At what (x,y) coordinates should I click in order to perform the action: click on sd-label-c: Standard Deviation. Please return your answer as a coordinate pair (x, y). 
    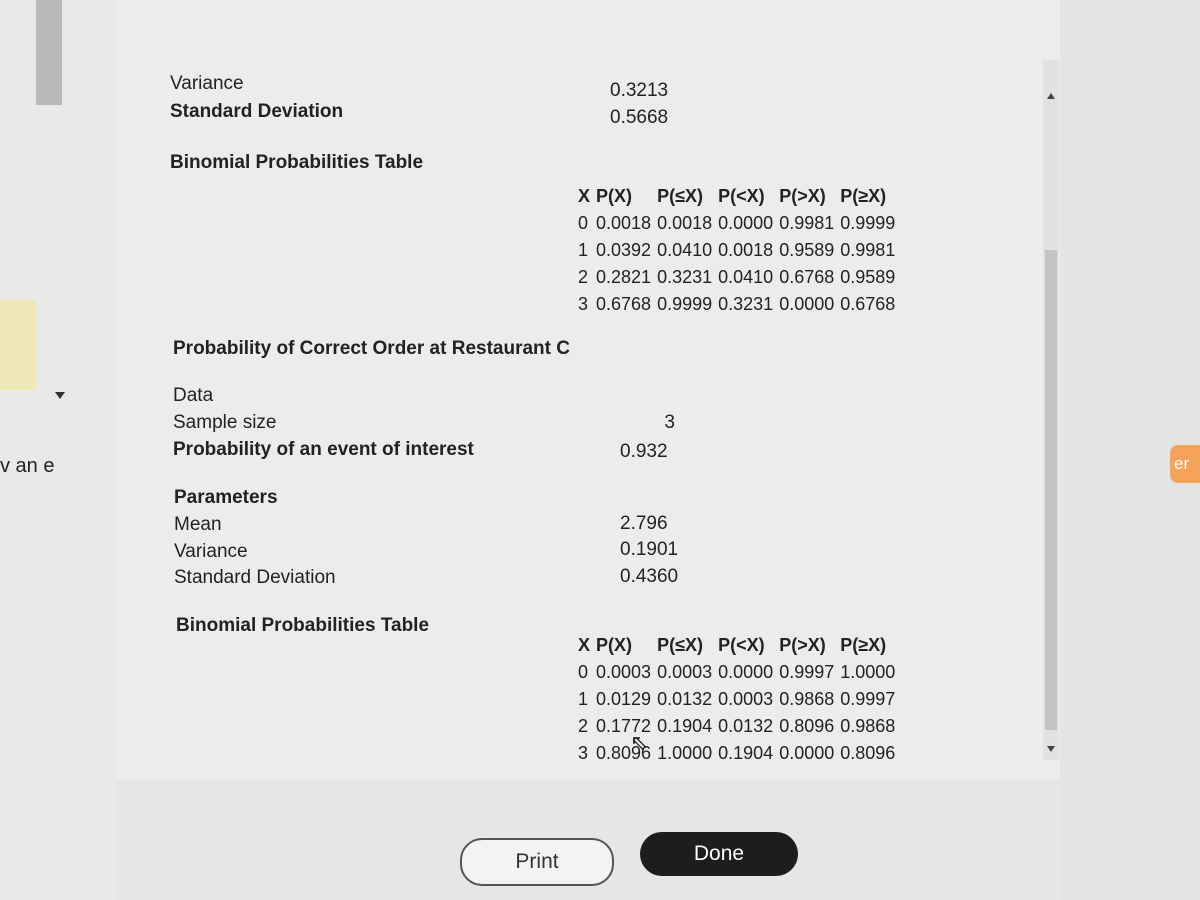
    Looking at the image, I should click on (255, 577).